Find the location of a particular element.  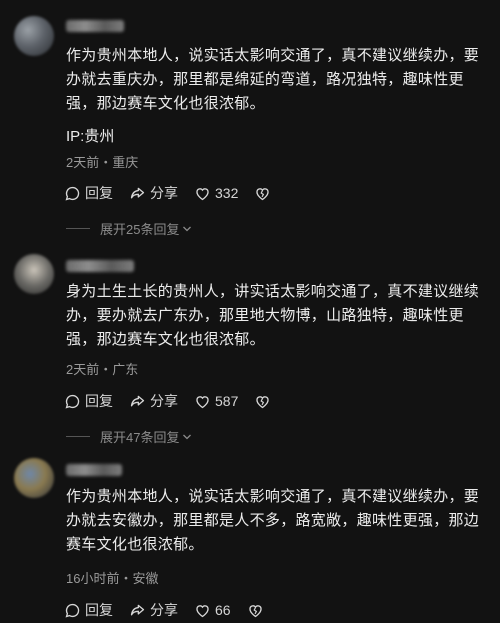

expand-replies: 展开47条回复 is located at coordinates (129, 436).